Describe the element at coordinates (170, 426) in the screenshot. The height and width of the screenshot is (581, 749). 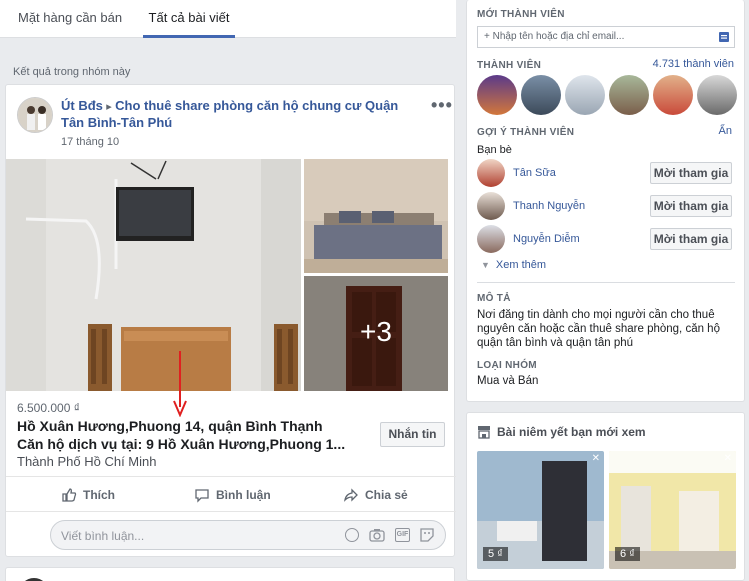
I see `listing-title-line1: Hồ Xuân Hương,Phuong 14, quận Bình Thạnh` at that location.